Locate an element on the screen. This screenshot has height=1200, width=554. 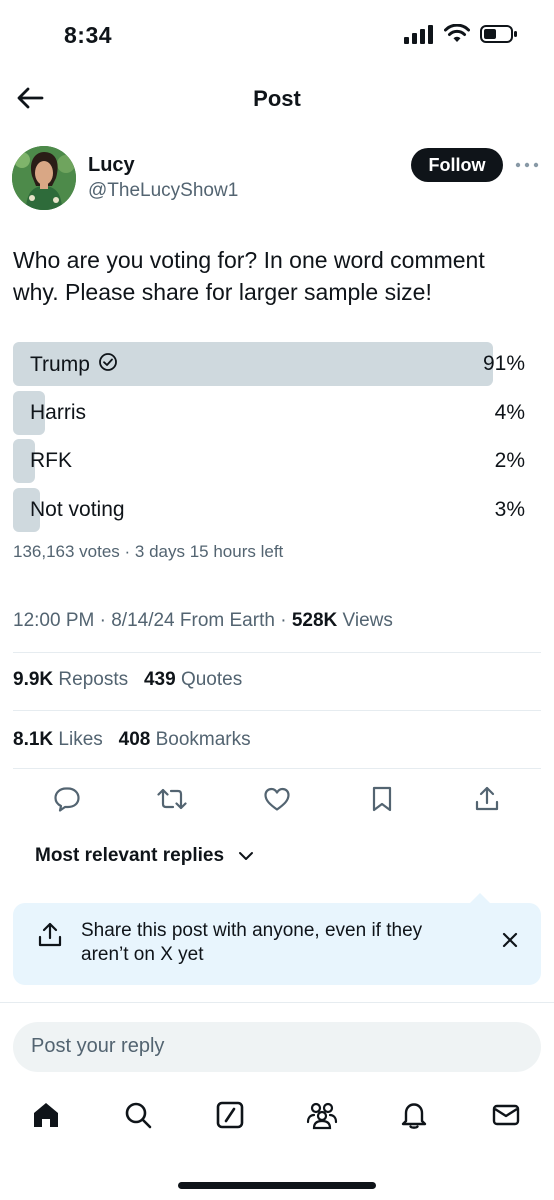
share-card-pointer is located at coordinates (480, 898).